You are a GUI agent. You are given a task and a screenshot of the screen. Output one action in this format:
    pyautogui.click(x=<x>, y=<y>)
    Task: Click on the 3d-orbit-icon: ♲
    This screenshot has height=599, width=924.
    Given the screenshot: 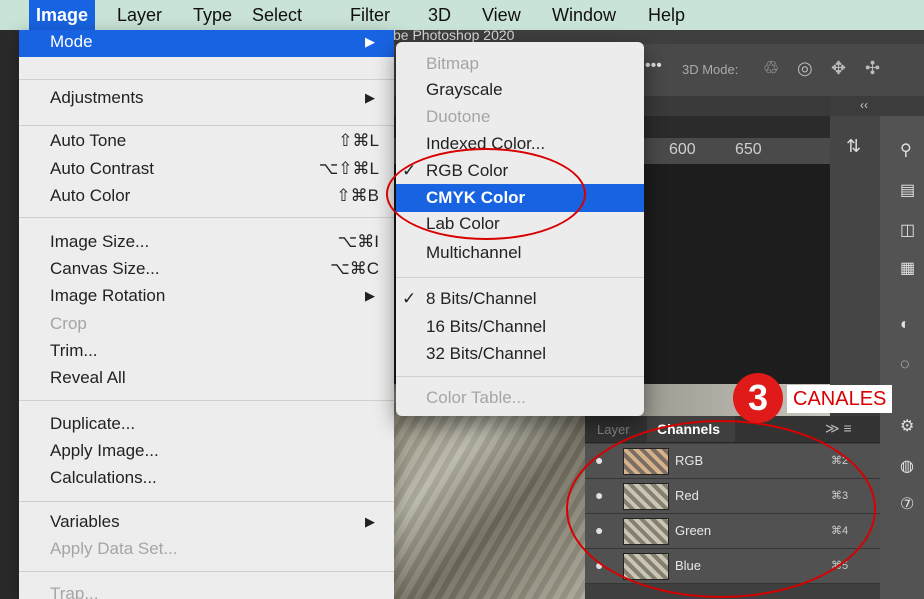 What is the action you would take?
    pyautogui.click(x=771, y=68)
    